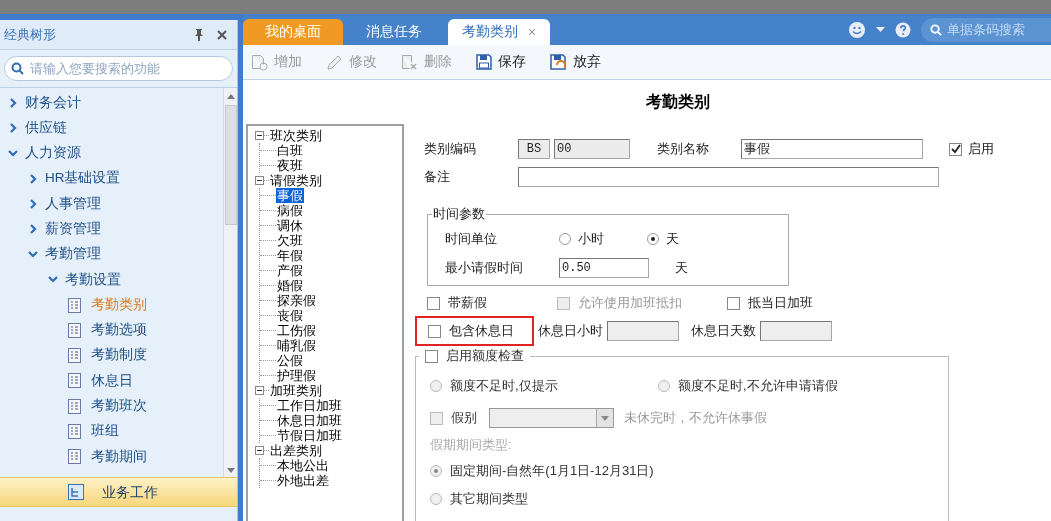  Describe the element at coordinates (880, 29) in the screenshot. I see `caret-icon` at that location.